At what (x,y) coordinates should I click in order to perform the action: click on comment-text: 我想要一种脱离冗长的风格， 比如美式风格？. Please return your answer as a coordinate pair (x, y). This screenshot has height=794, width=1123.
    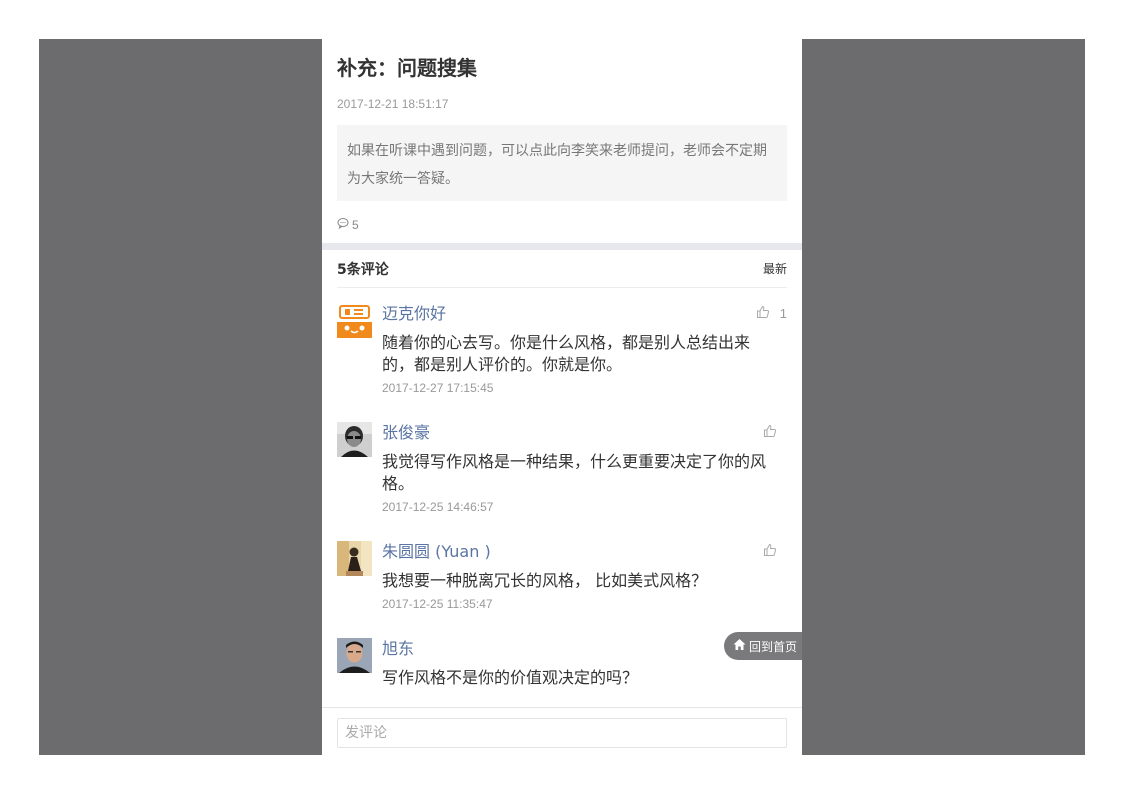
    Looking at the image, I should click on (545, 580).